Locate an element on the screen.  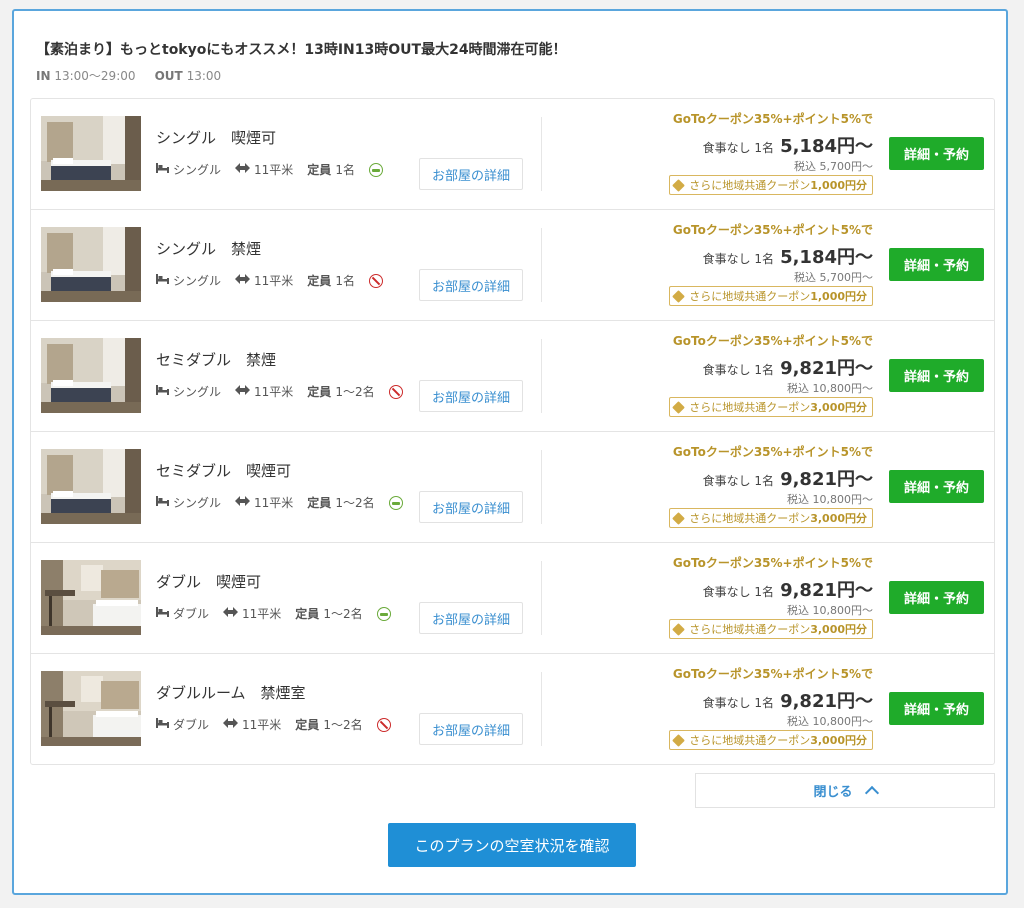
room-specs: シングル 11平米 定員 1〜2名 is located at coordinates (279, 502).